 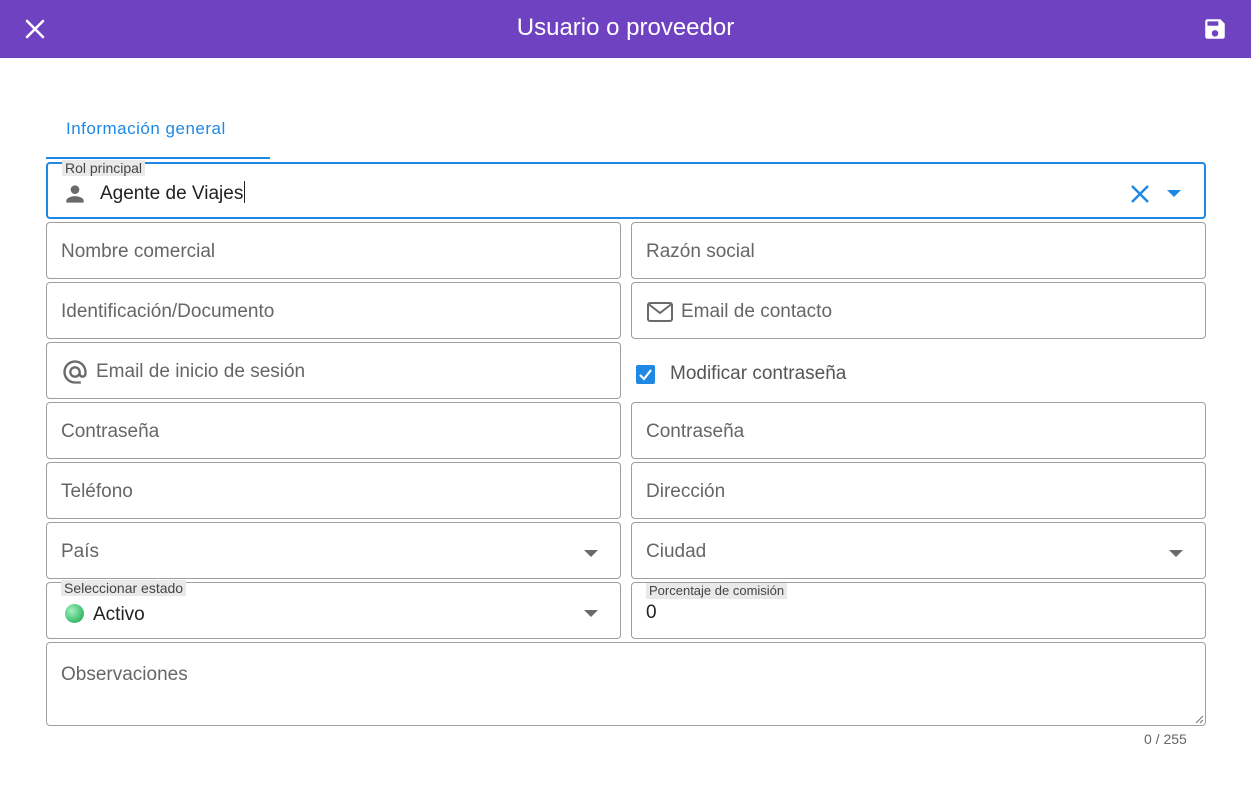 What do you see at coordinates (686, 491) in the screenshot?
I see `direccion-placeholder: Dirección` at bounding box center [686, 491].